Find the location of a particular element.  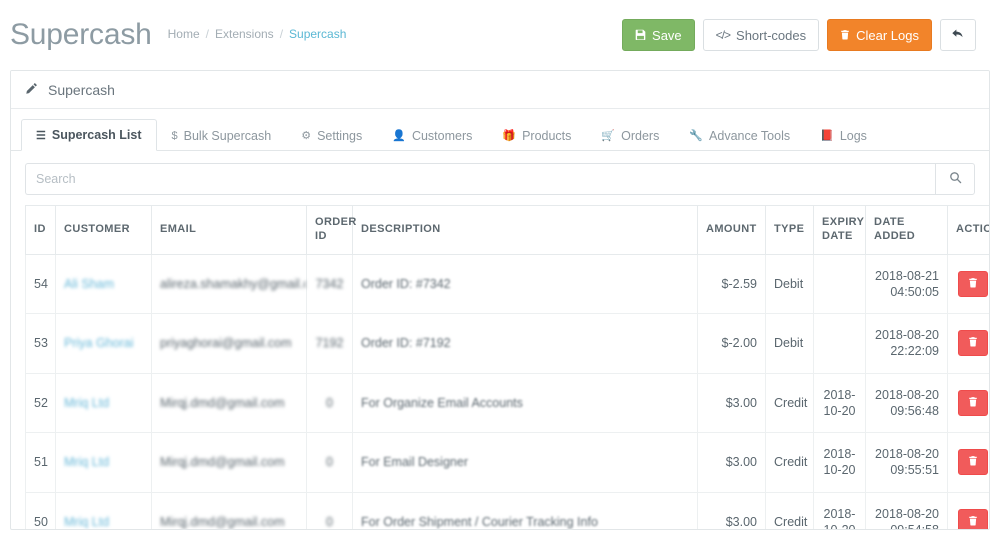

column-header-email: EMAIL is located at coordinates (229, 230).